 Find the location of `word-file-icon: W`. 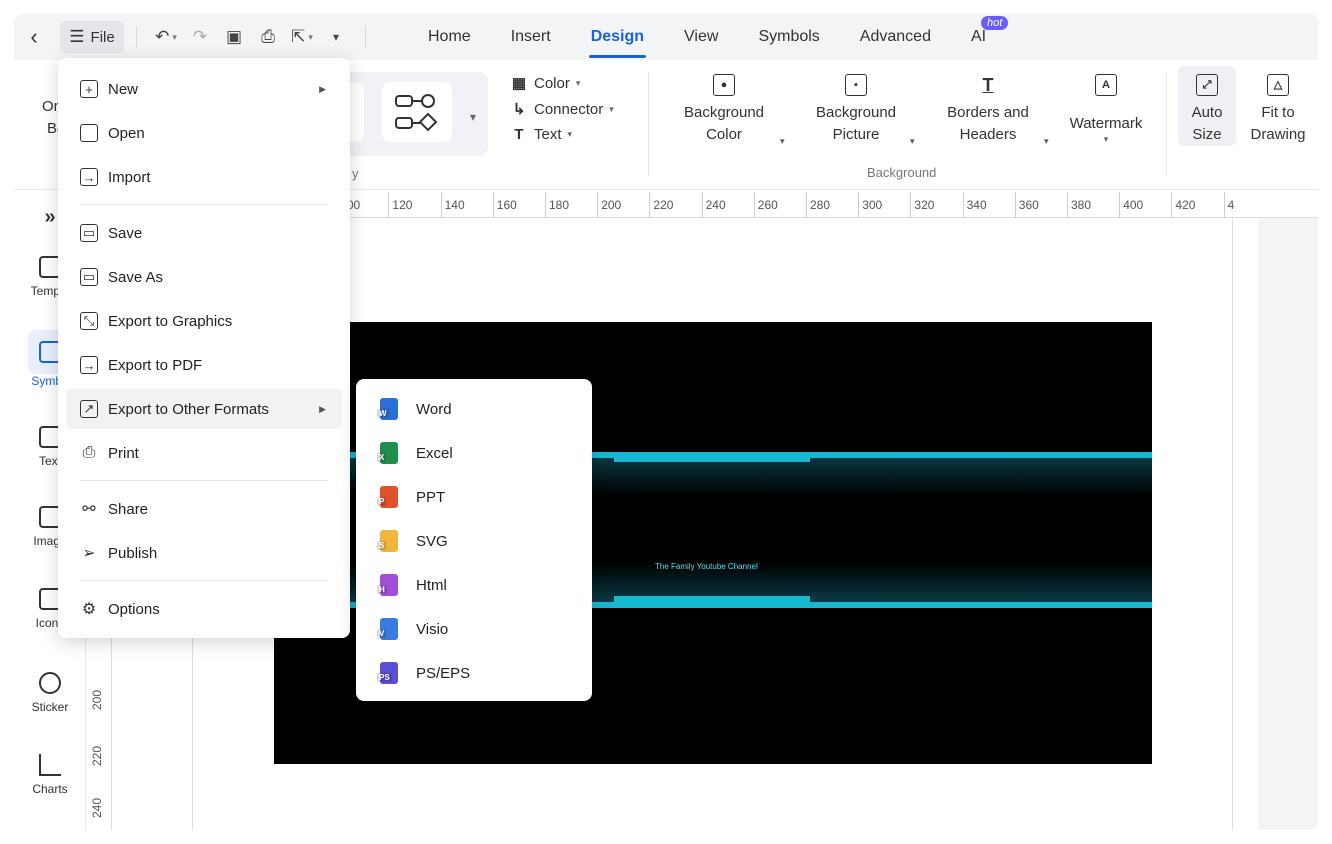

word-file-icon: W is located at coordinates (387, 409).